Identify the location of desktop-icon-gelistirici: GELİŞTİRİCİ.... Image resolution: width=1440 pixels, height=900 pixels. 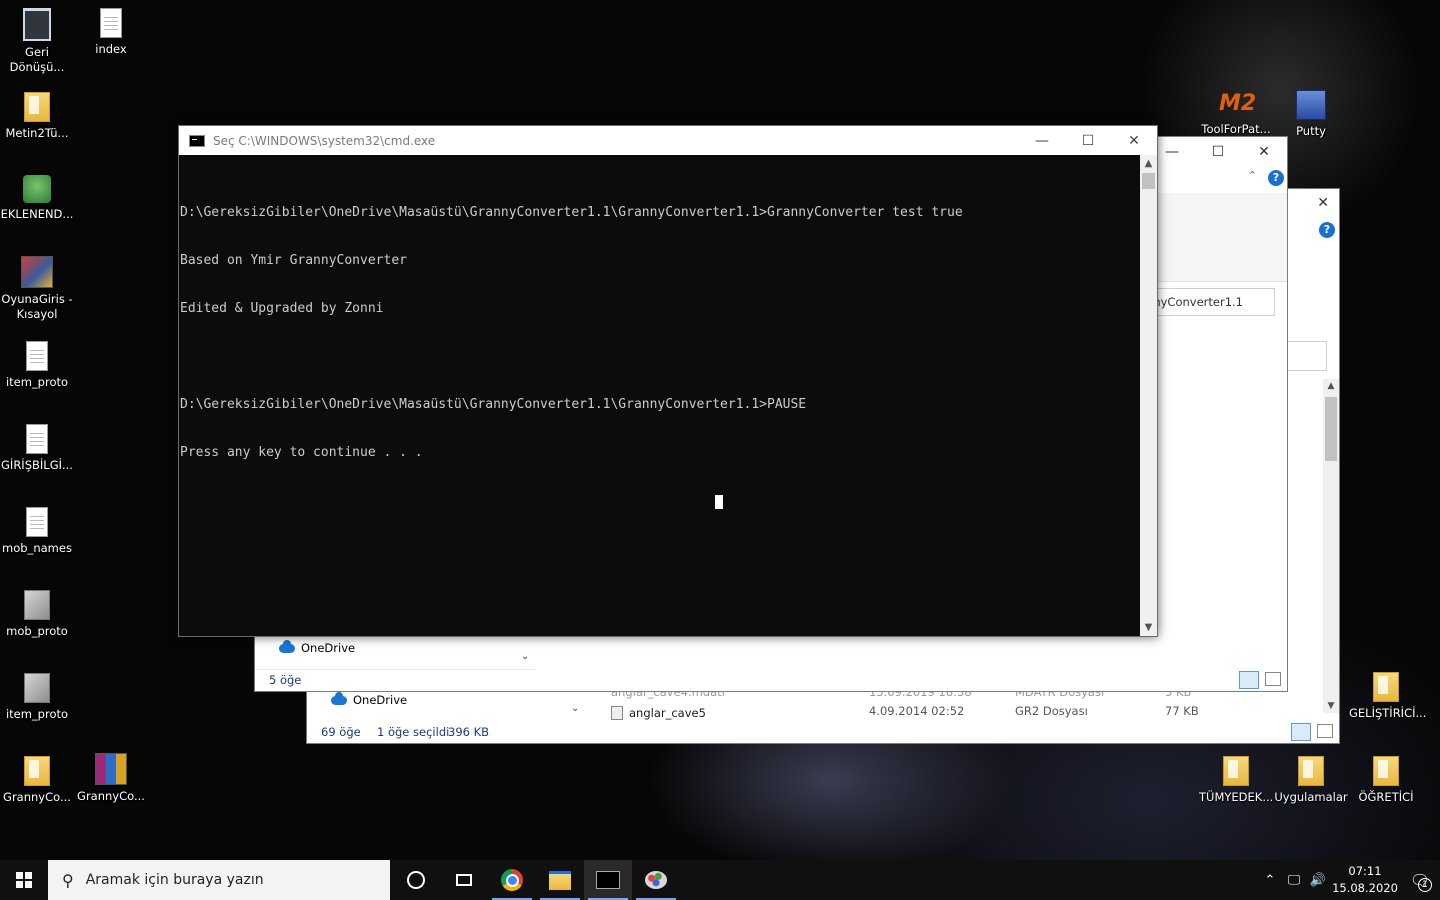
(1387, 696).